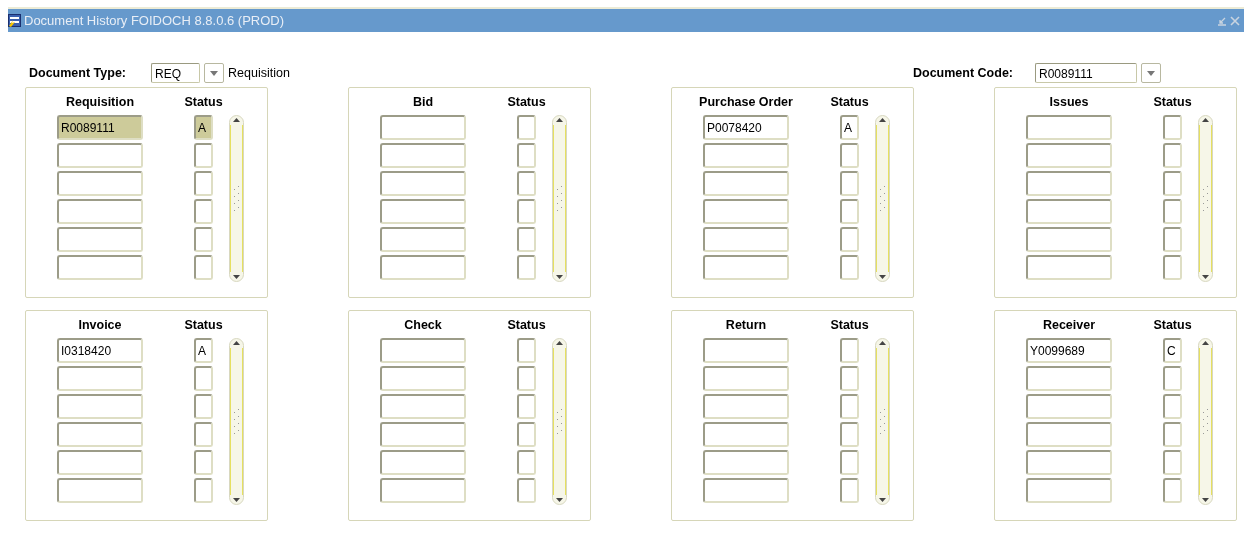 This screenshot has width=1244, height=533. I want to click on minimize-icon, so click(1222, 20).